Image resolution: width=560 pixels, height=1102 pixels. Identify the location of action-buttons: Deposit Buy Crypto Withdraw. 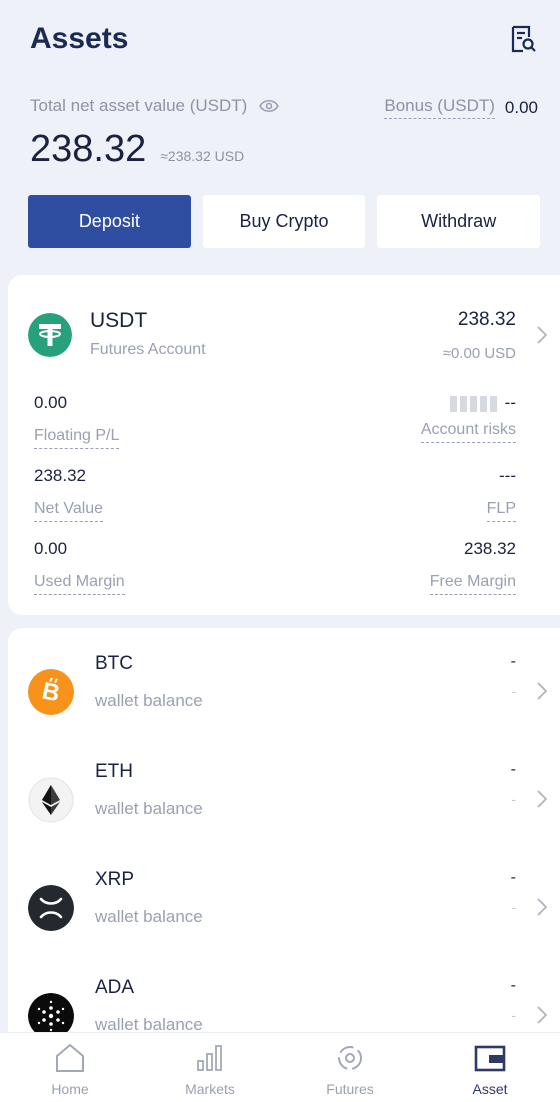
(284, 221).